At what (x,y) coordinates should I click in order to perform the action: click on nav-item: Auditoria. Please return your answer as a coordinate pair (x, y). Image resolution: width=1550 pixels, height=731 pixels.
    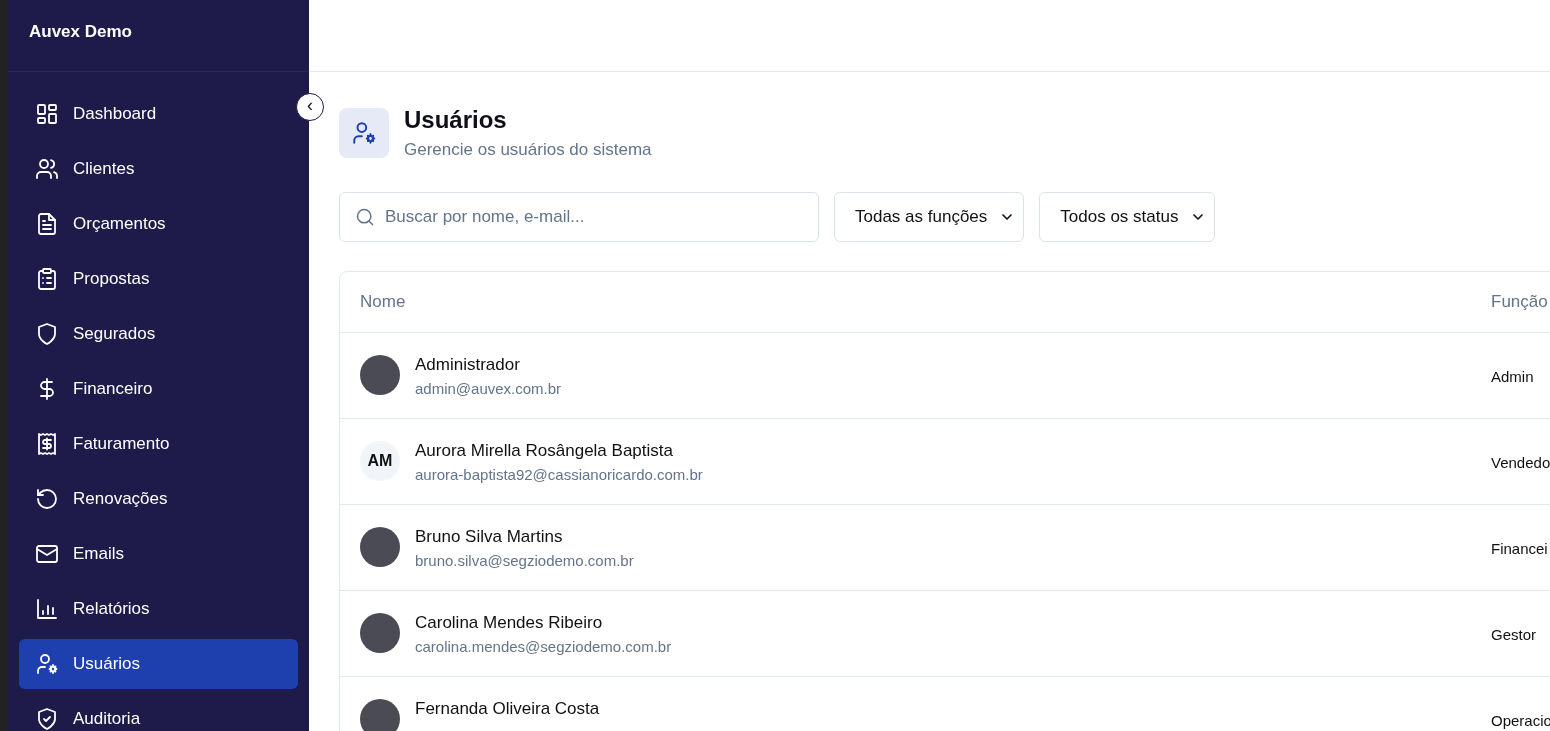
    Looking at the image, I should click on (158, 712).